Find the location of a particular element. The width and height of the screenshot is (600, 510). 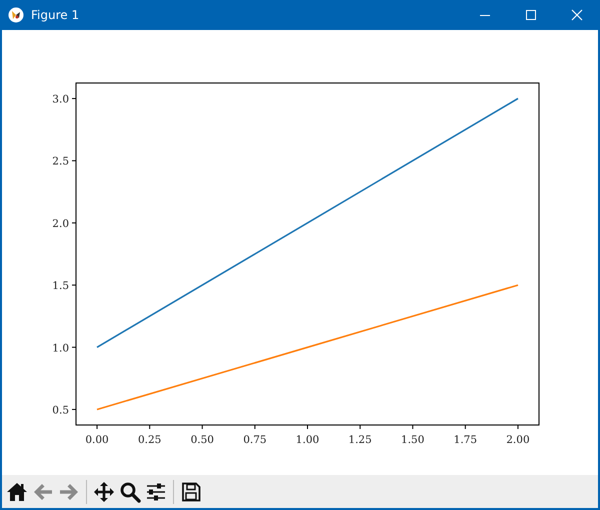

tick-label: 1.0 is located at coordinates (60, 348).